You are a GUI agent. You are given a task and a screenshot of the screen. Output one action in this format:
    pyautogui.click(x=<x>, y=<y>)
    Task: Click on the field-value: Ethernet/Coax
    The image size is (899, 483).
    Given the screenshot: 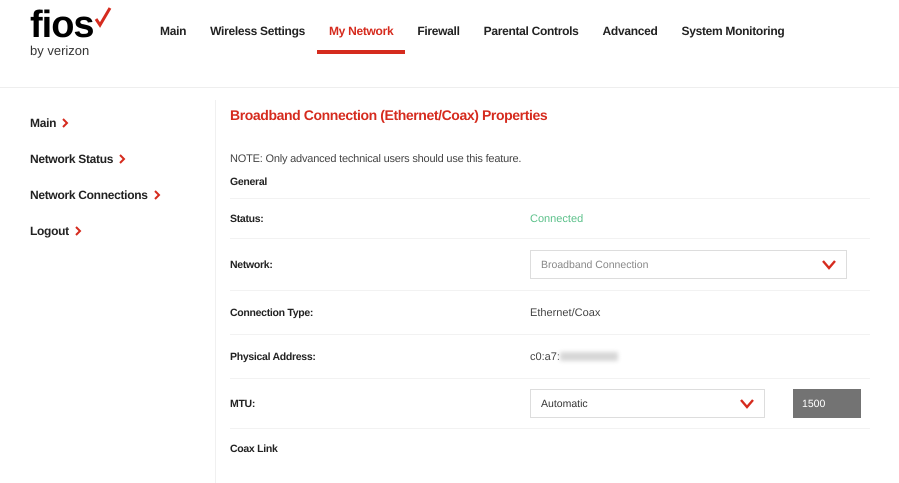 What is the action you would take?
    pyautogui.click(x=565, y=312)
    